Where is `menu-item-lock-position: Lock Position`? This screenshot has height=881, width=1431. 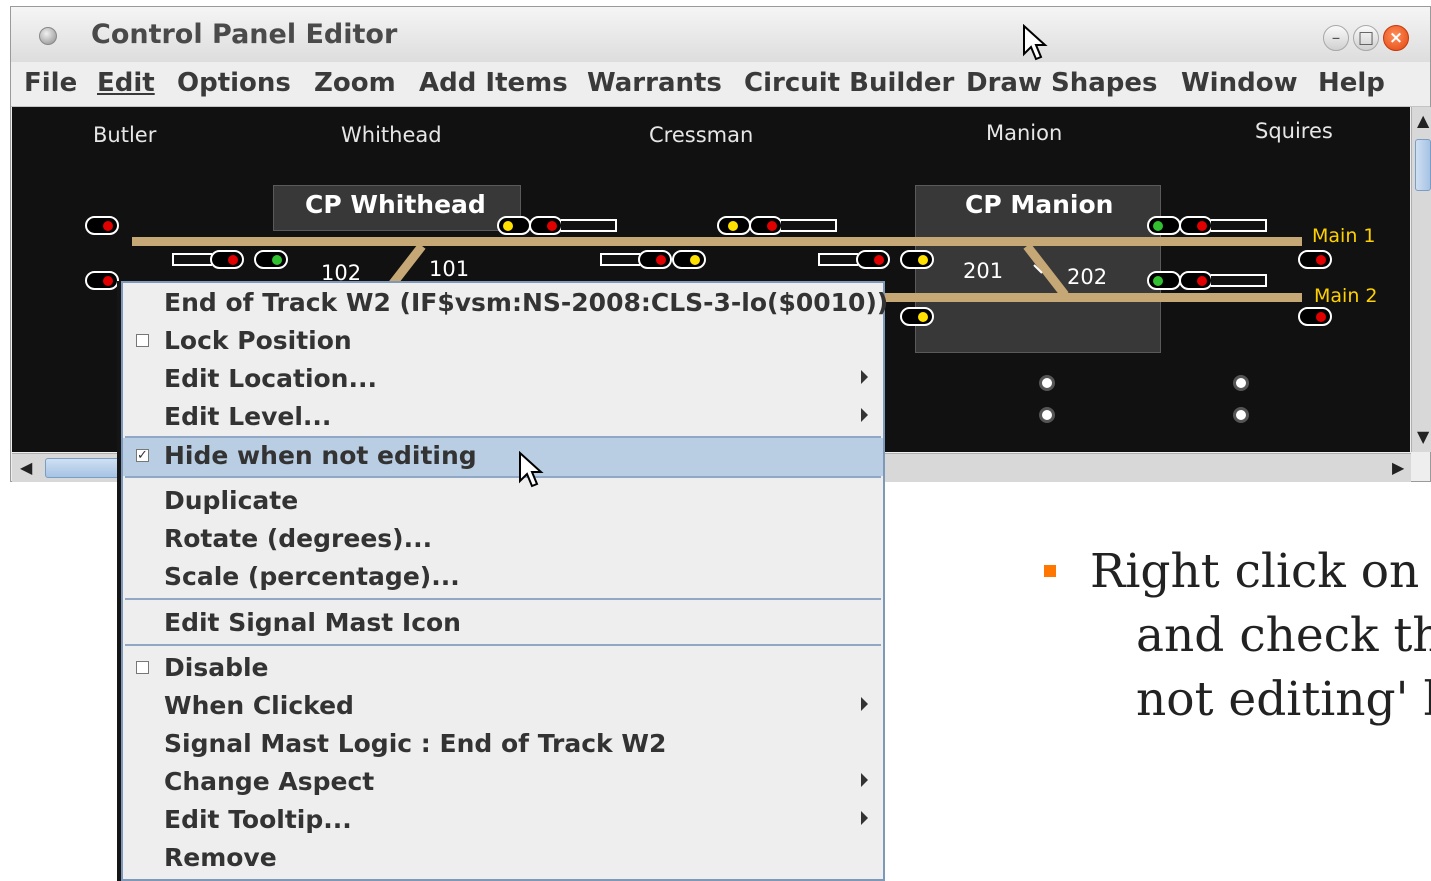 menu-item-lock-position: Lock Position is located at coordinates (503, 342).